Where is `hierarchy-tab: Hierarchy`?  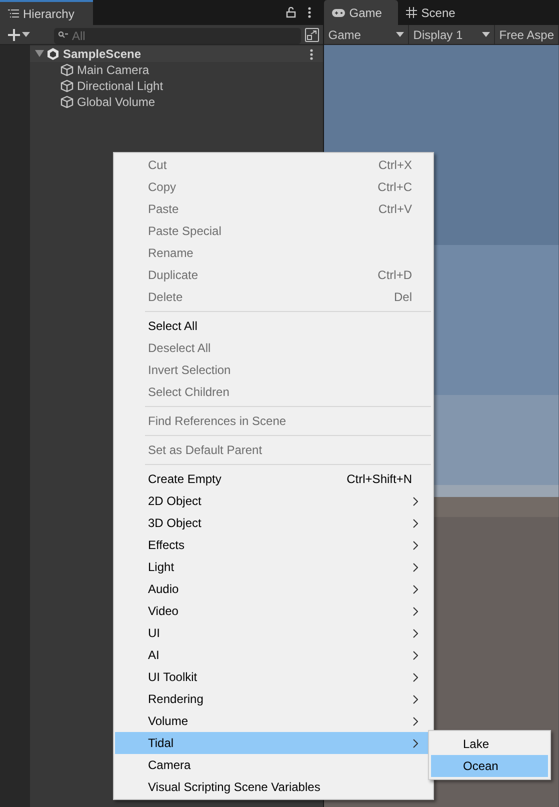 hierarchy-tab: Hierarchy is located at coordinates (46, 12).